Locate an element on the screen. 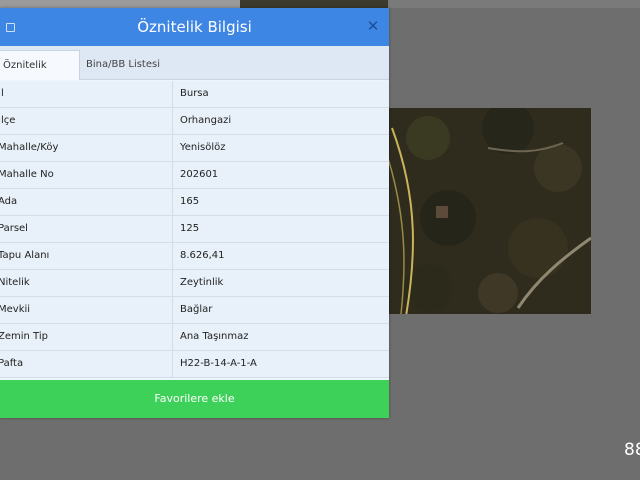  table-row: Mahalle No 202601 is located at coordinates (194, 175).